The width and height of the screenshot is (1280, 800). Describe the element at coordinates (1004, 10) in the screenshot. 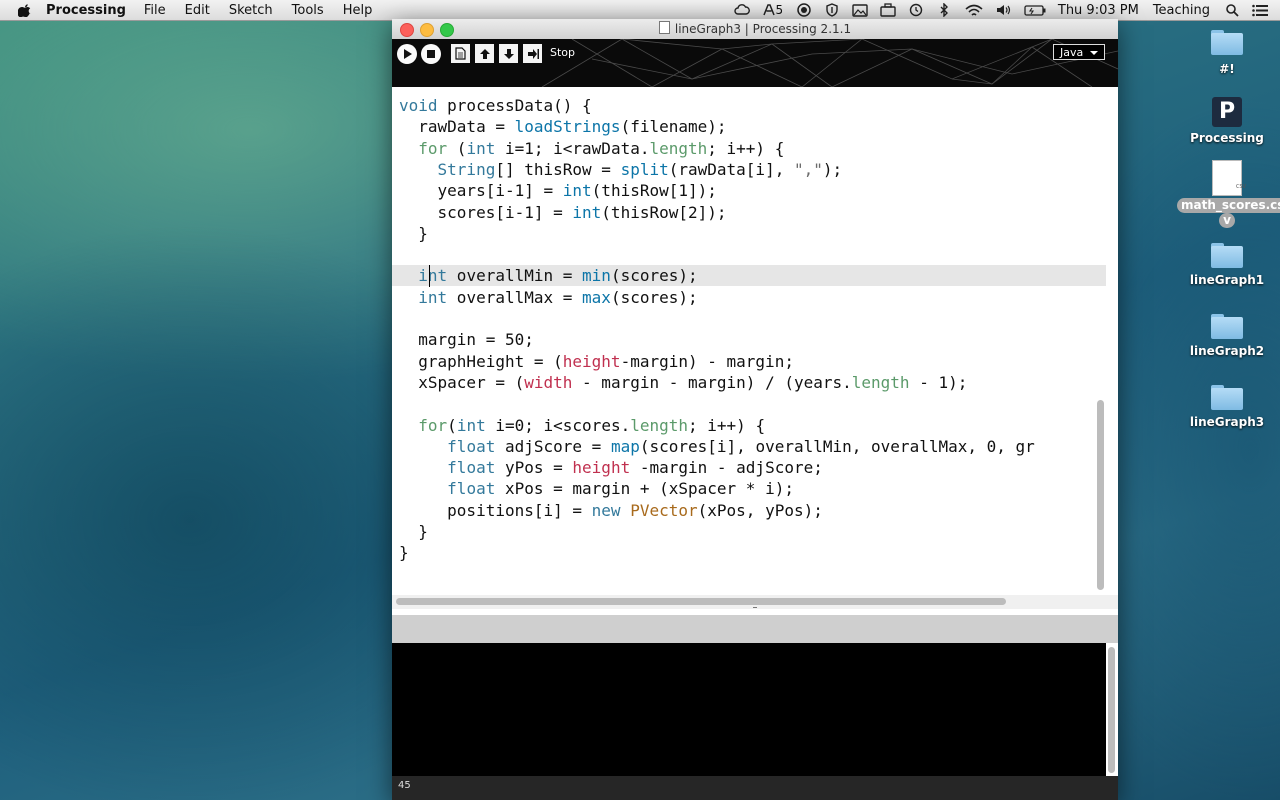

I see `volume-icon` at that location.